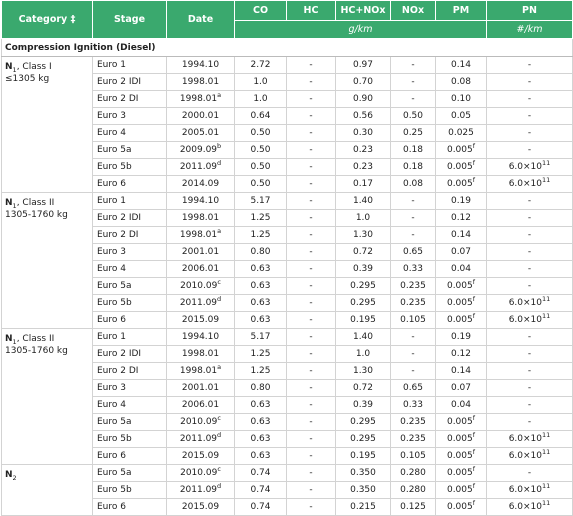 Image resolution: width=573 pixels, height=516 pixels. I want to click on date-cell: 1998.01a, so click(200, 99).